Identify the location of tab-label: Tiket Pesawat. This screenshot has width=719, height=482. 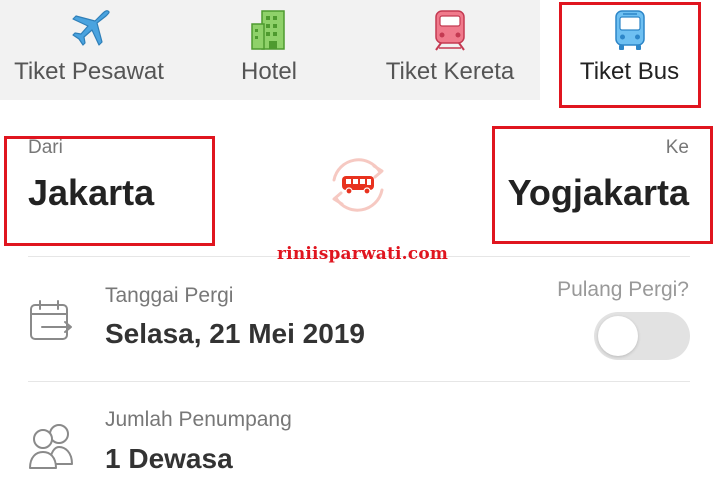
(89, 71).